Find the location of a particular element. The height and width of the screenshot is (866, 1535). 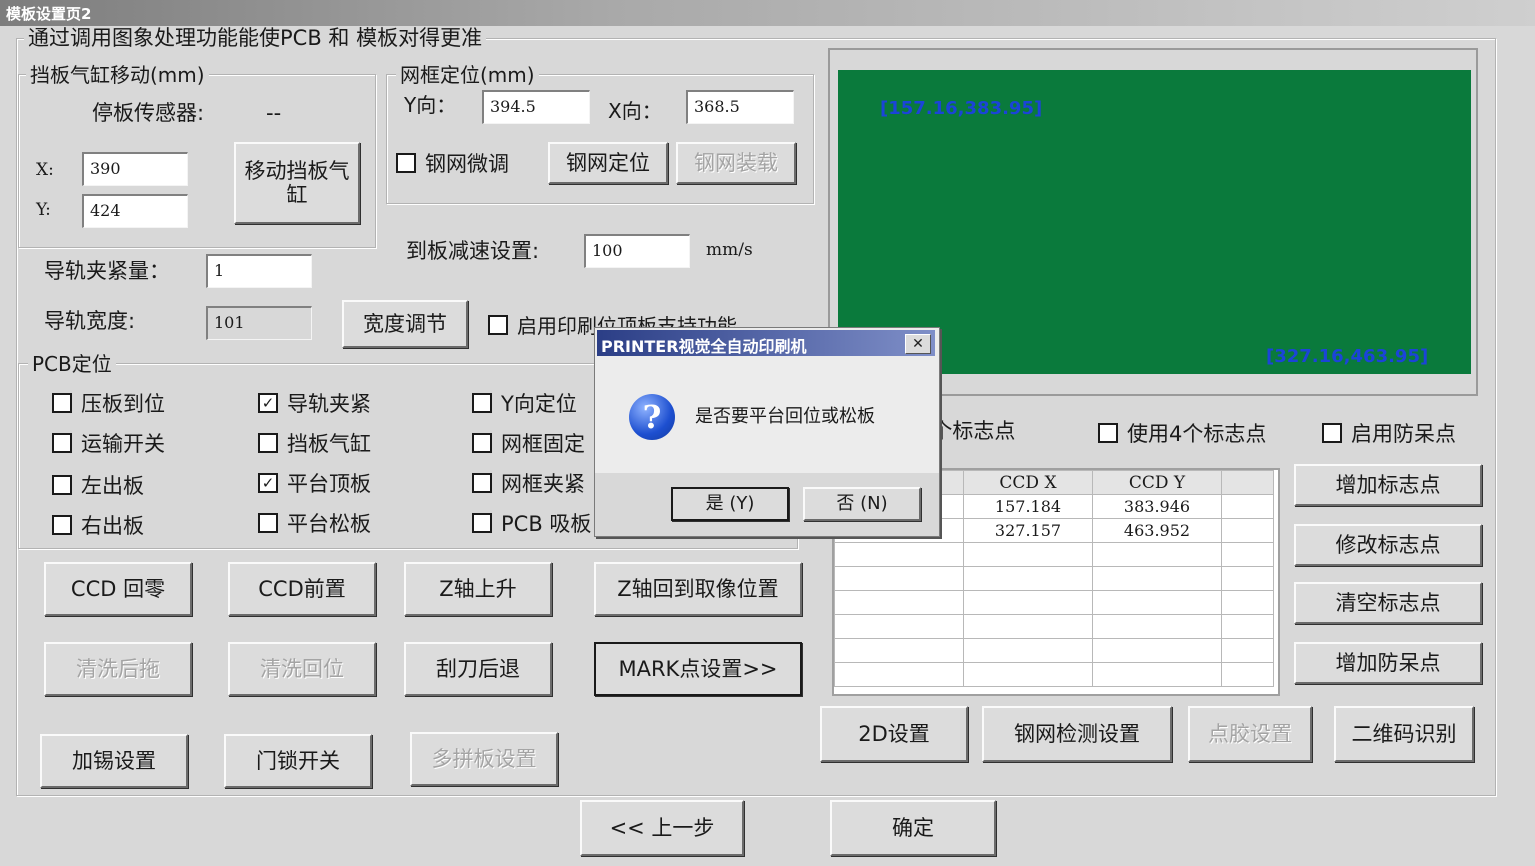

table-cell: 157.184 is located at coordinates (1028, 506).